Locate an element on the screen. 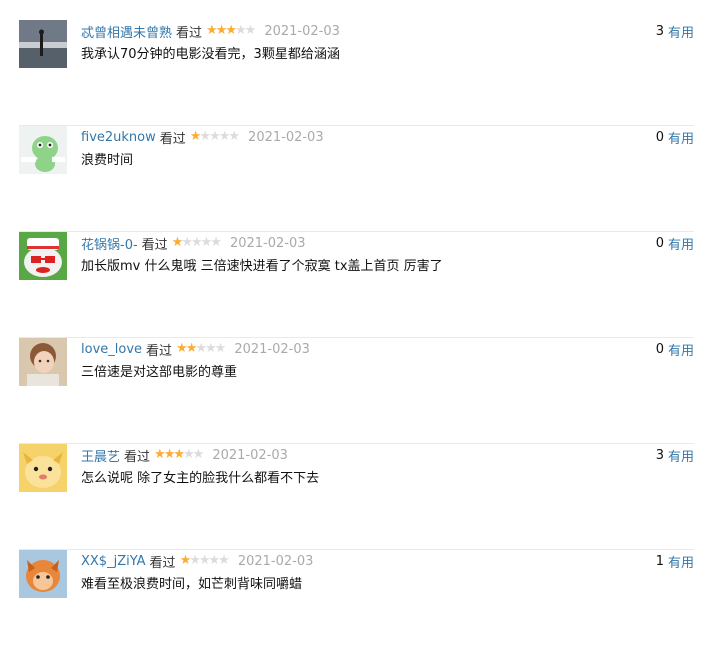  yellow-cartoon-avatar is located at coordinates (43, 468).